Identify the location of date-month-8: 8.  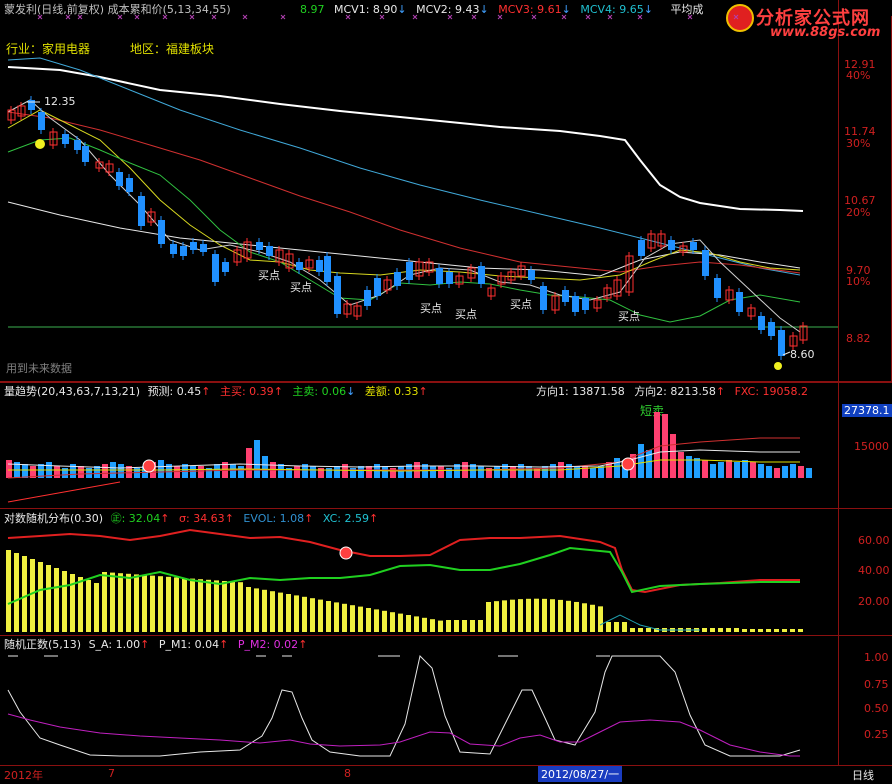
(347, 773).